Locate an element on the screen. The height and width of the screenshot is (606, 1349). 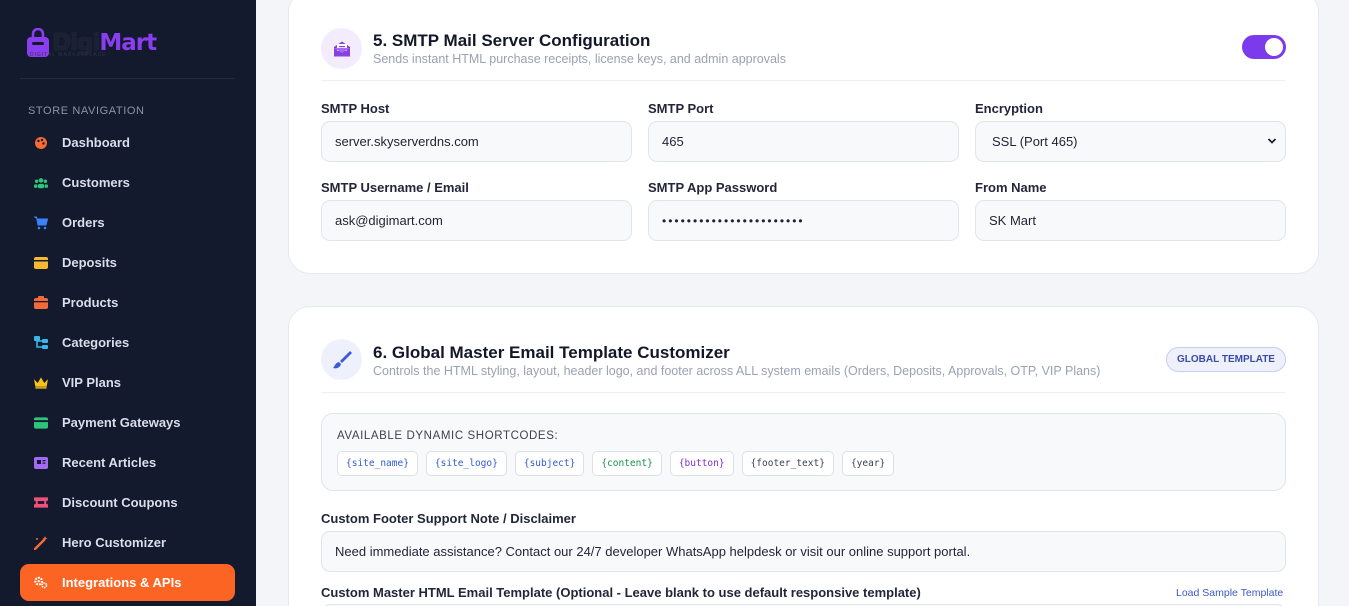
shortcodes-heading: AVAILABLE DYNAMIC SHORTCODES: is located at coordinates (448, 436).